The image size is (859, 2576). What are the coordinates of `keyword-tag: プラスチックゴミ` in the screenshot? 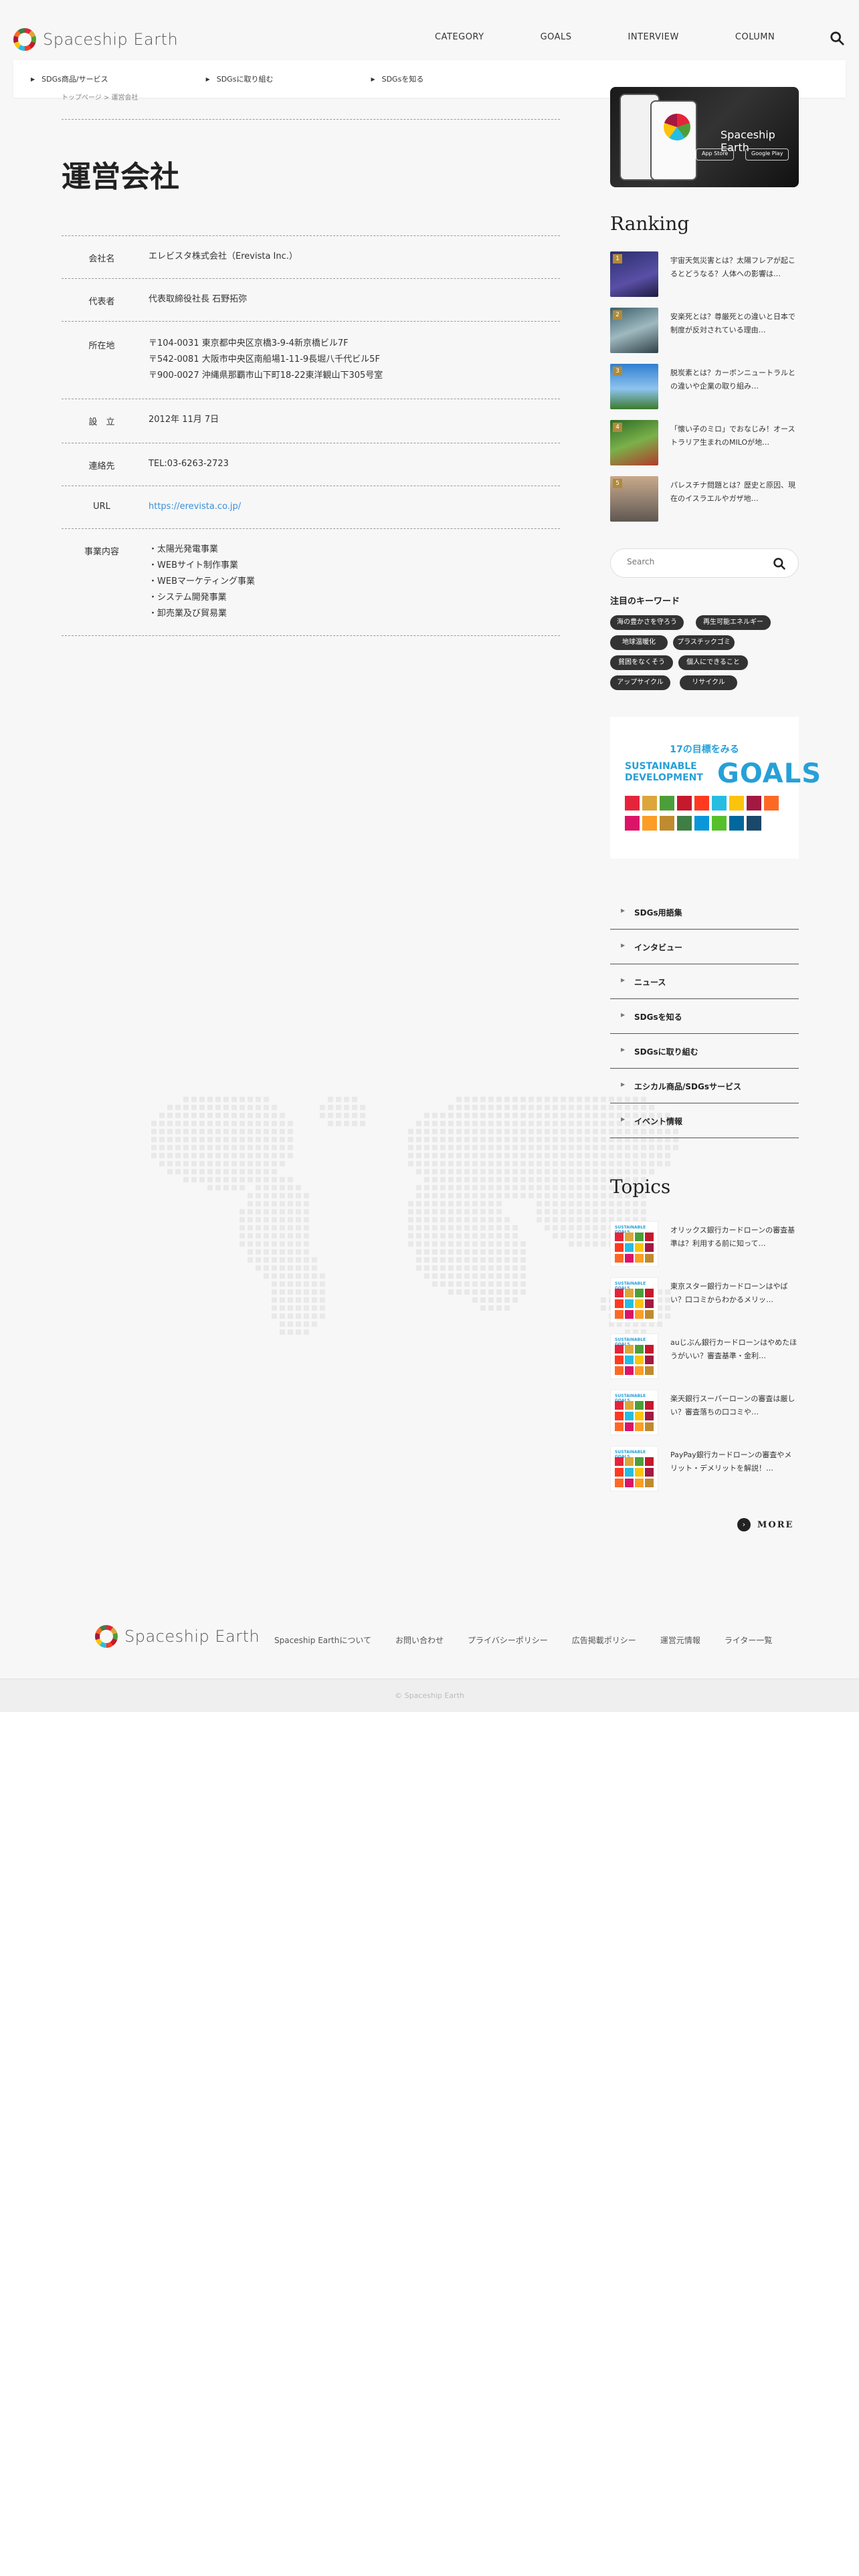 It's located at (704, 643).